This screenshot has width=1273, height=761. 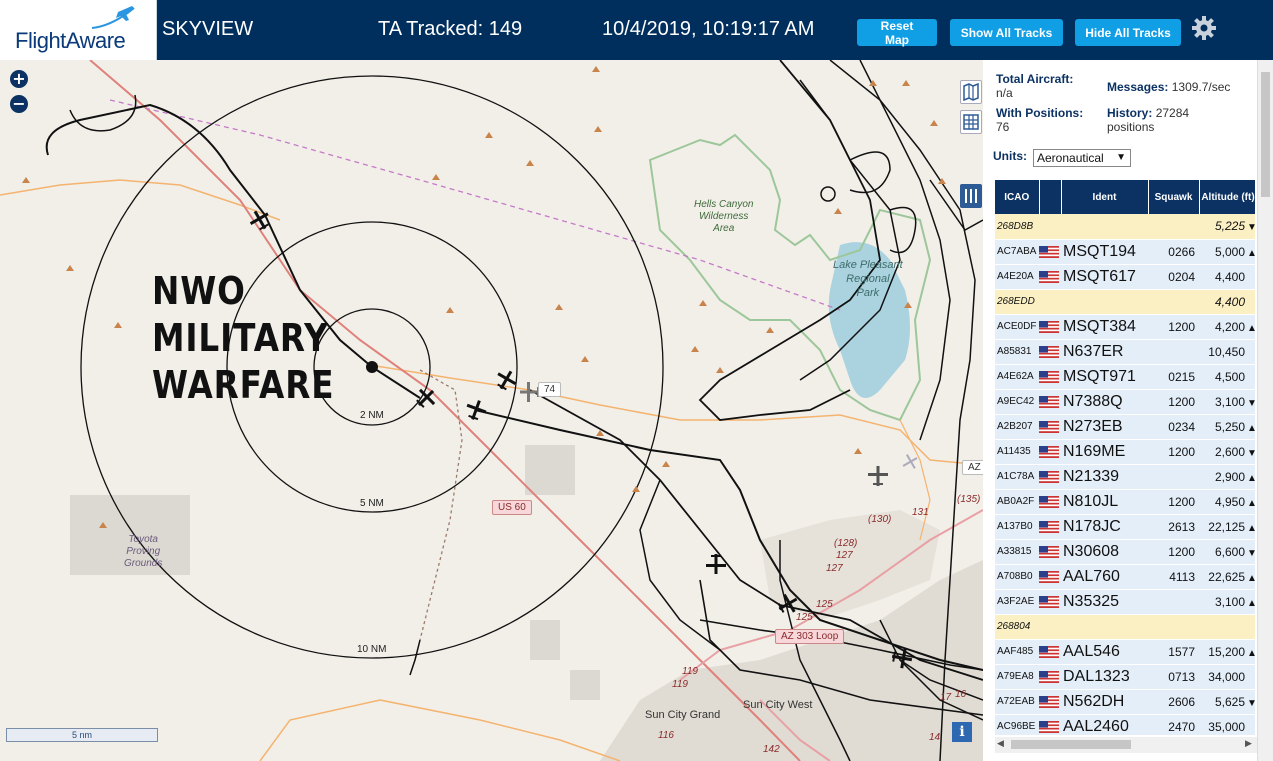 I want to click on table-row: A4E62A MSQT971 0215 4,500, so click(x=1125, y=377).